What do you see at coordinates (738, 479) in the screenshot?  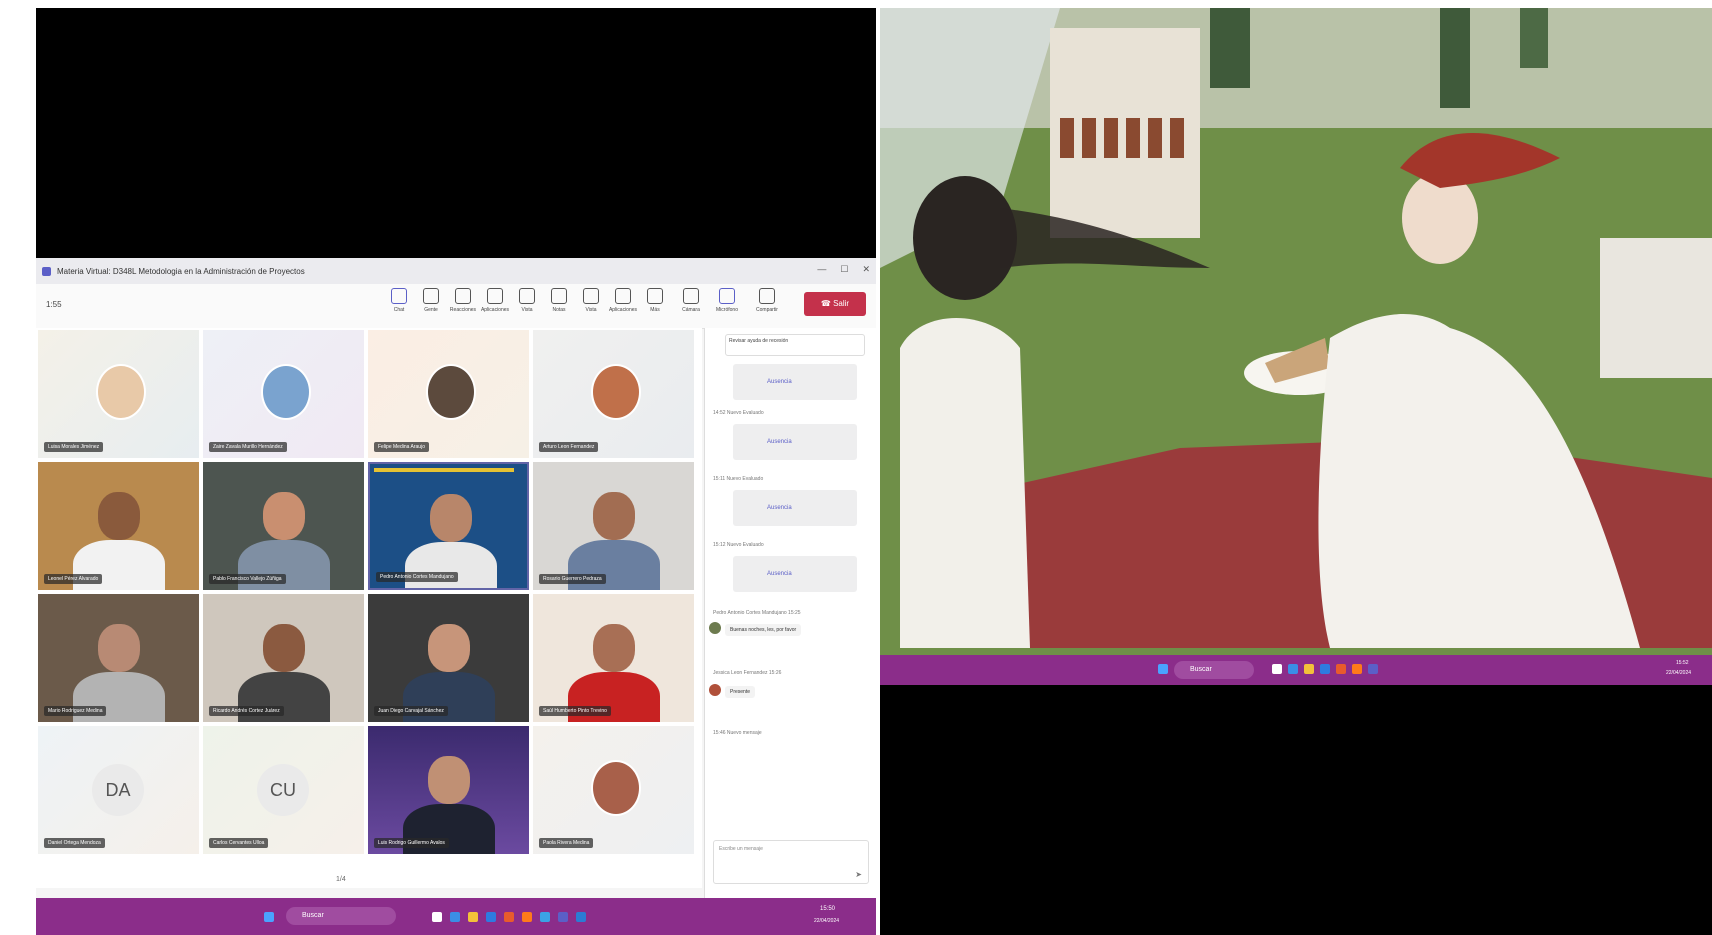 I see `chat-meta: 15:11 Nuevo Evaluado` at bounding box center [738, 479].